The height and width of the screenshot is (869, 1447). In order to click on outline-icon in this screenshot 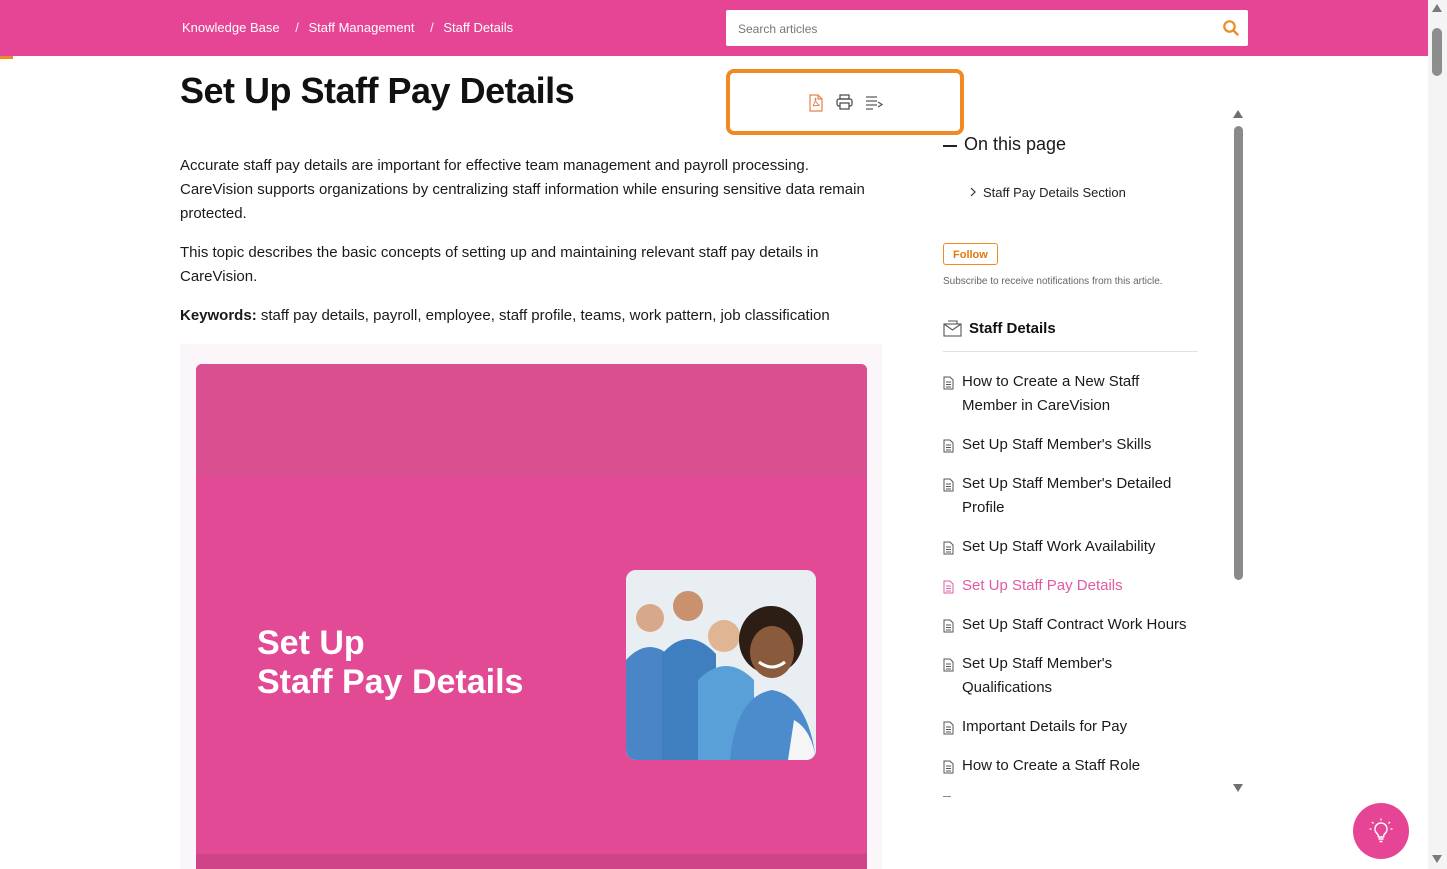, I will do `click(874, 102)`.